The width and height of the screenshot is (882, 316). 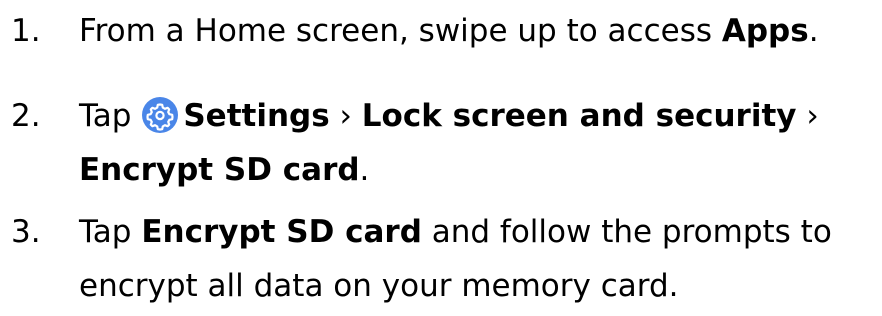 What do you see at coordinates (160, 115) in the screenshot?
I see `settings-gear-icon` at bounding box center [160, 115].